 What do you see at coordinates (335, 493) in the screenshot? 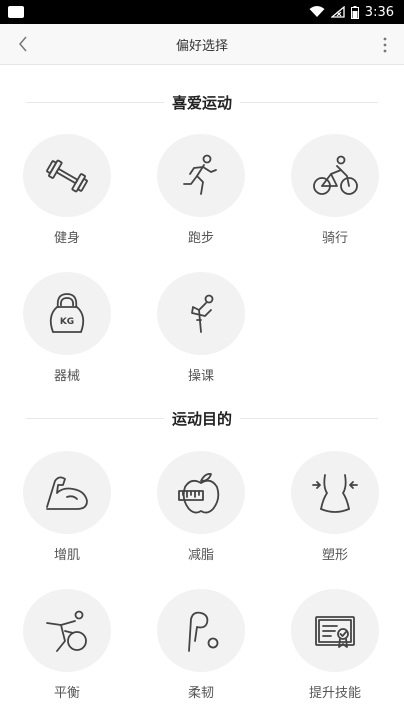
I see `waist-icon` at bounding box center [335, 493].